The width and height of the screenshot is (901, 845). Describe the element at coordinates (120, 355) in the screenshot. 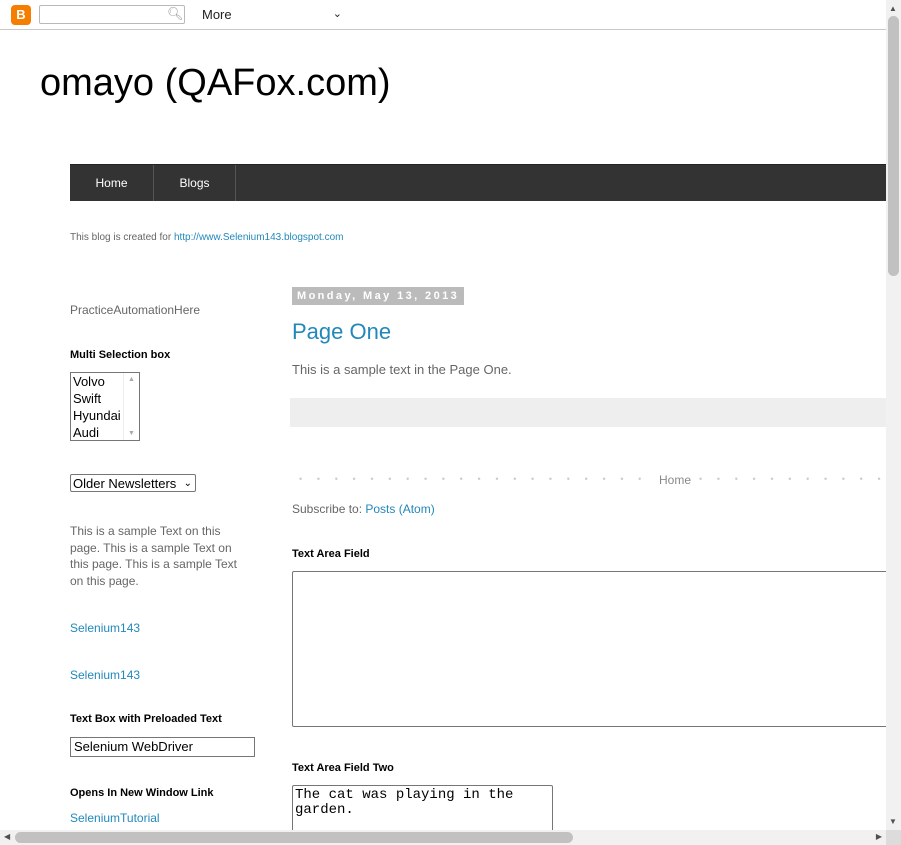

I see `multi-select-heading: Multi Selection box` at that location.